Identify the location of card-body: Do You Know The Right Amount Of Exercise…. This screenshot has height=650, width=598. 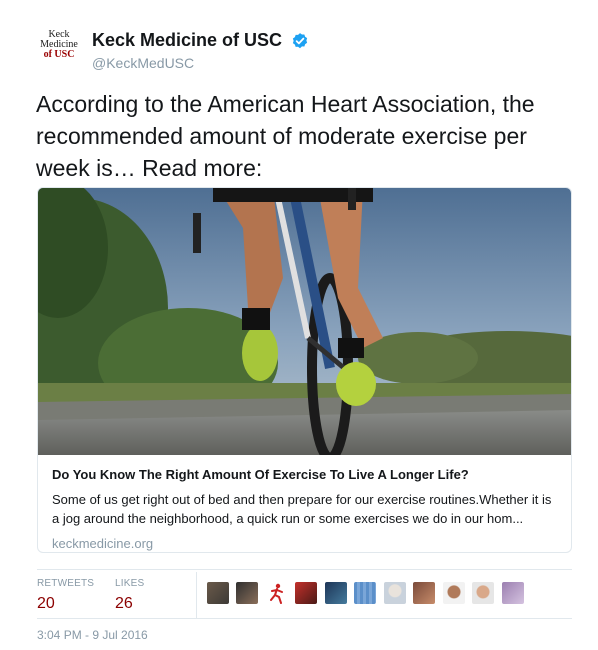
(307, 508).